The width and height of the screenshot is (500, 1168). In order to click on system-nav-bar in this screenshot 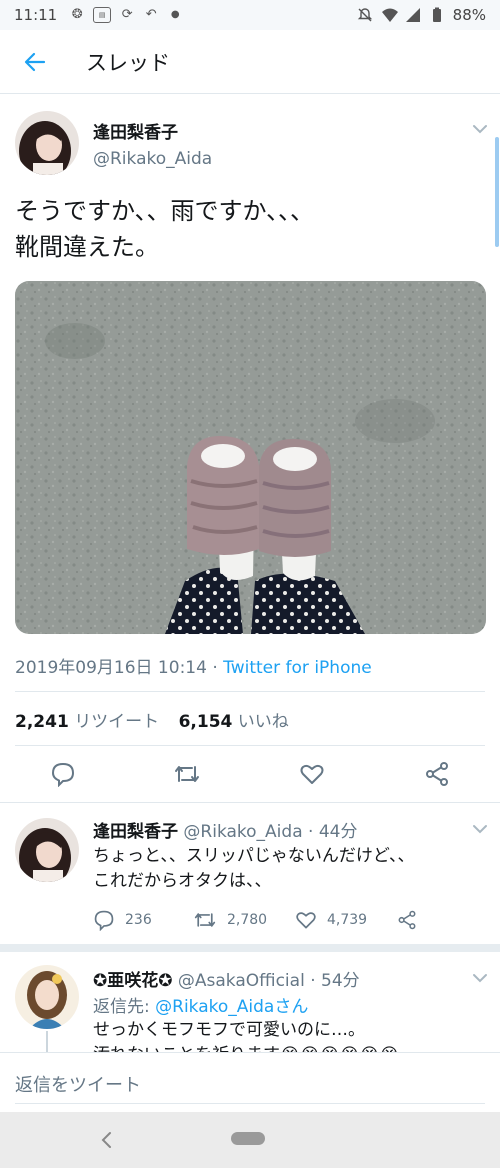, I will do `click(250, 1140)`.